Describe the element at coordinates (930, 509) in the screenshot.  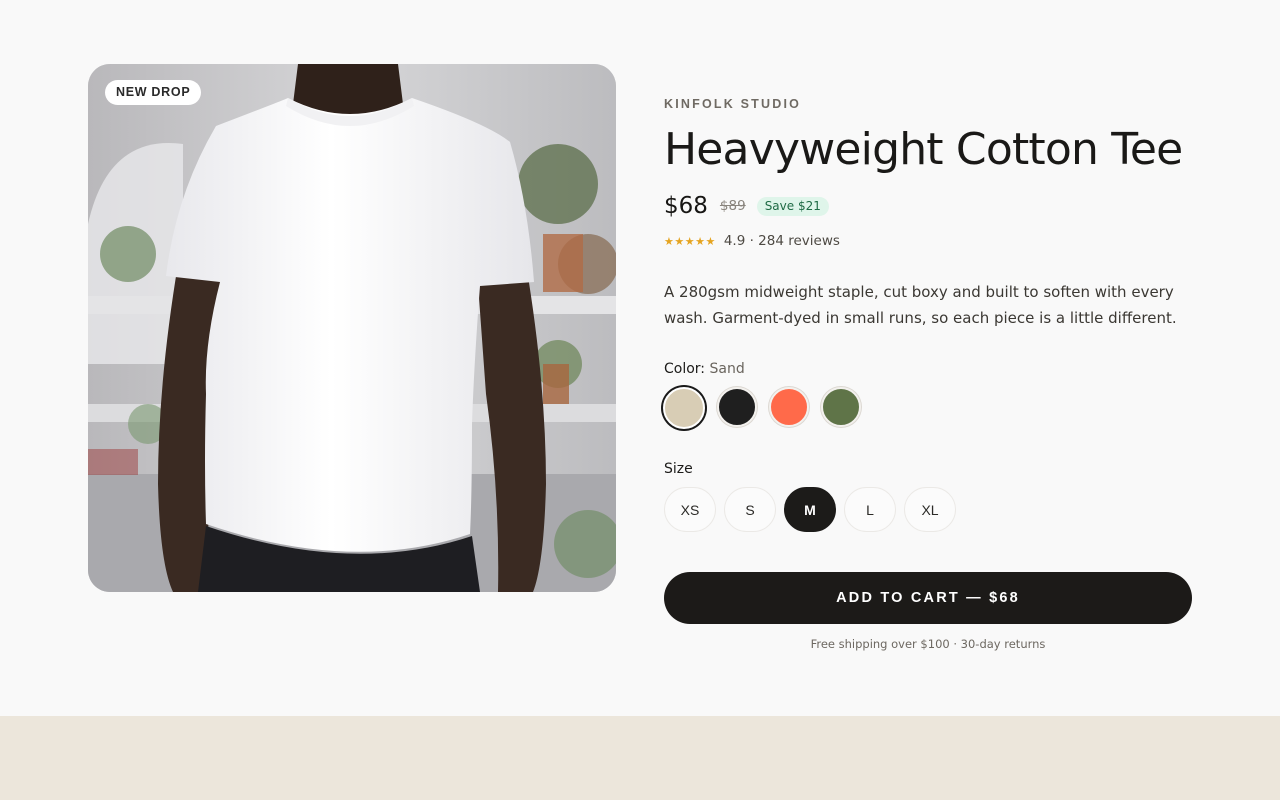
I see `size-option-xl: XL` at that location.